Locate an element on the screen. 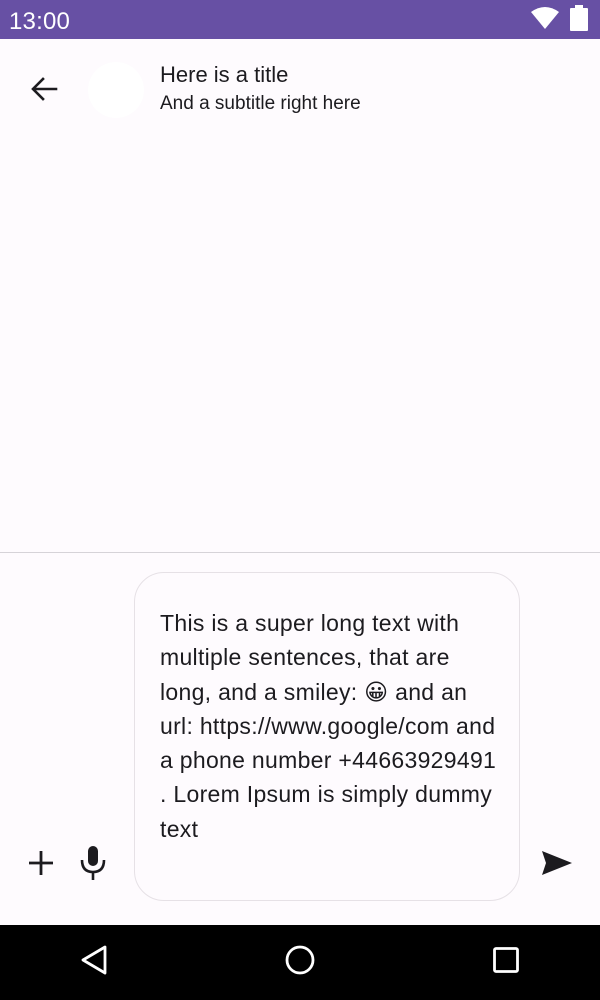  arrow-back-icon is located at coordinates (44, 91).